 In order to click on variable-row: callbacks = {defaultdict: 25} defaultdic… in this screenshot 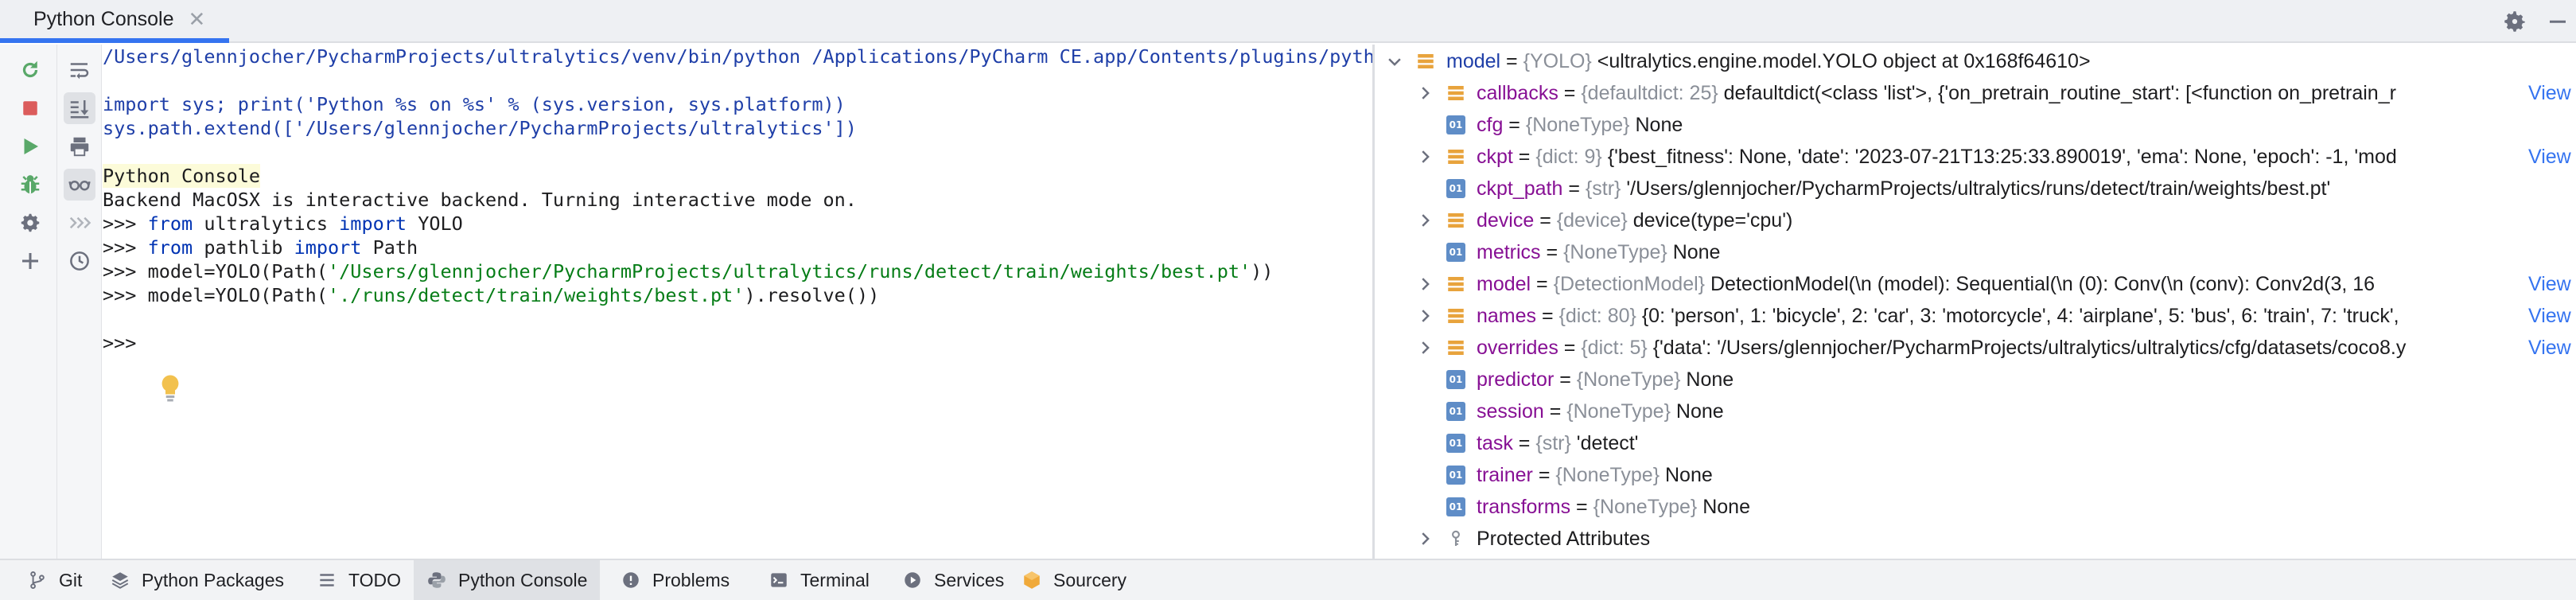, I will do `click(1976, 93)`.